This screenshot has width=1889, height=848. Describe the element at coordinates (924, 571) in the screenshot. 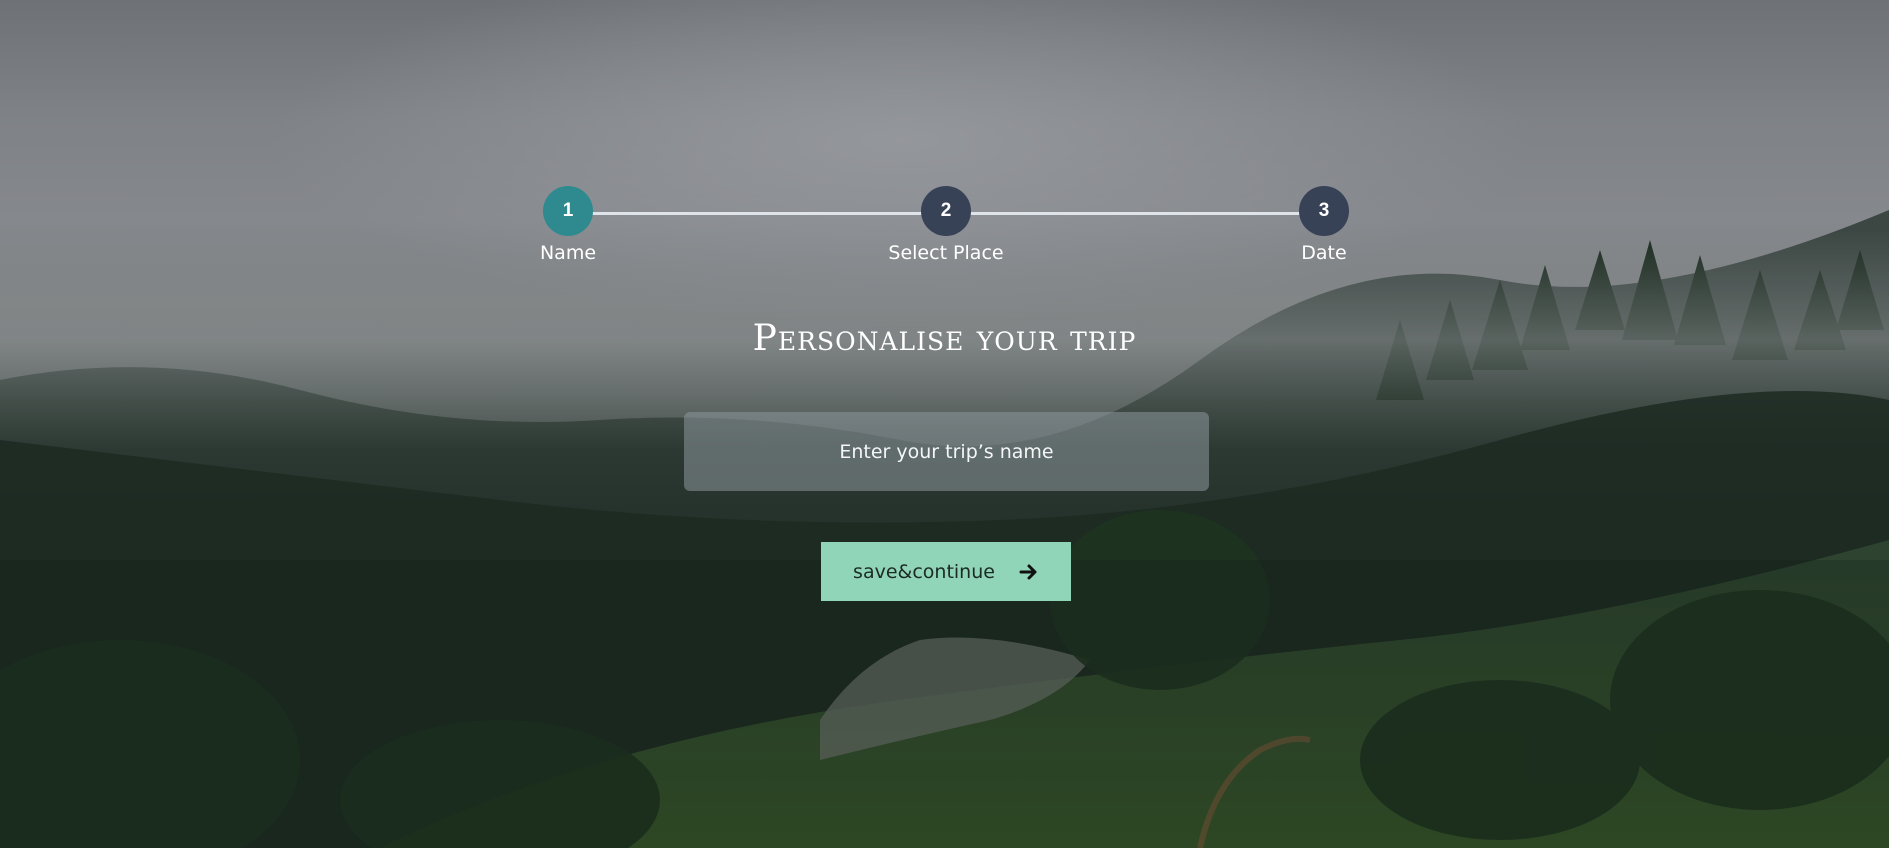

I see `save-continue-label: save&continue` at that location.